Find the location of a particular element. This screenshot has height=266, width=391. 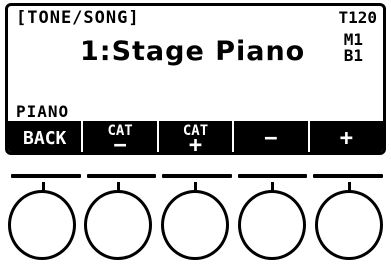

b-indicator: B1 is located at coordinates (353, 55).